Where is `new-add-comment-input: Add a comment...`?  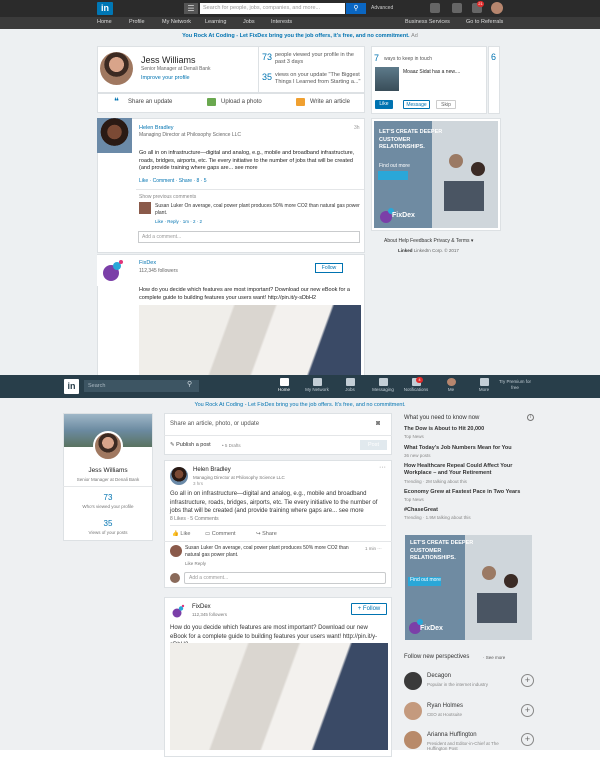
new-add-comment-input: Add a comment... is located at coordinates (285, 578).